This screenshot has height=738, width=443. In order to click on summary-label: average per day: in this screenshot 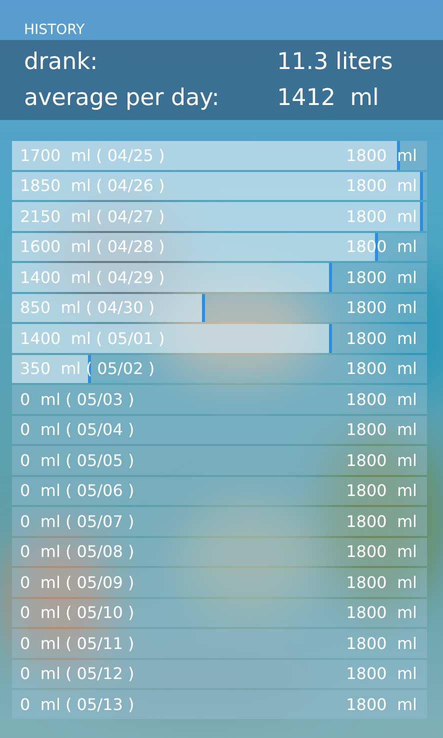, I will do `click(122, 98)`.